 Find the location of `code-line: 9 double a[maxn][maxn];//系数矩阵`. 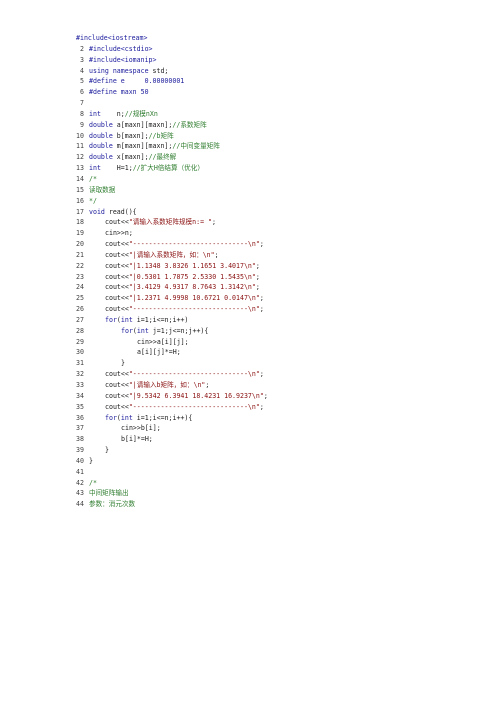

code-line: 9 double a[maxn][maxn];//系数矩阵 is located at coordinates (248, 125).